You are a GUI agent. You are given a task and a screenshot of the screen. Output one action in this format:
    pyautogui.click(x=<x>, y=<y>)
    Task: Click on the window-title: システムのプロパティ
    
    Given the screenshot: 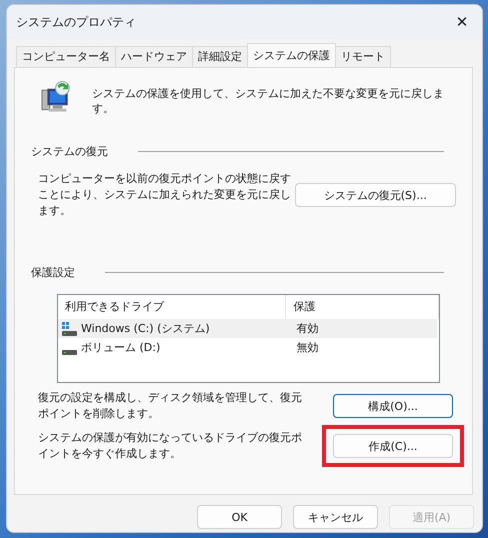 What is the action you would take?
    pyautogui.click(x=76, y=22)
    